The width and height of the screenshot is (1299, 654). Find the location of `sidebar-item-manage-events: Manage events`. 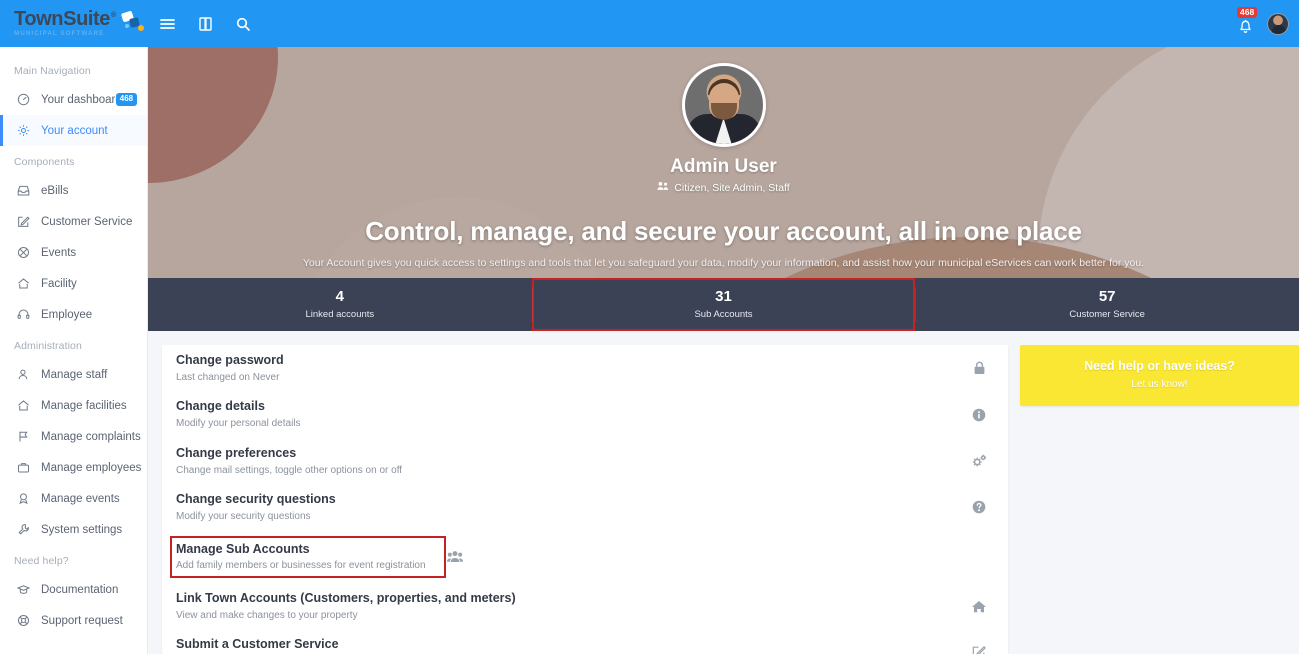

sidebar-item-manage-events: Manage events is located at coordinates (73, 498).